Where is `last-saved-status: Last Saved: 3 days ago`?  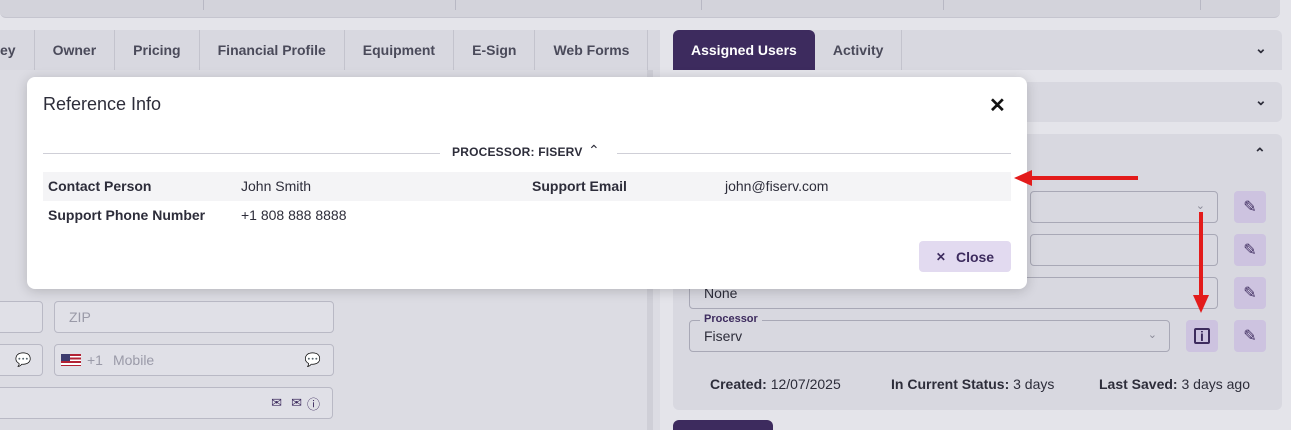
last-saved-status: Last Saved: 3 days ago is located at coordinates (1174, 384).